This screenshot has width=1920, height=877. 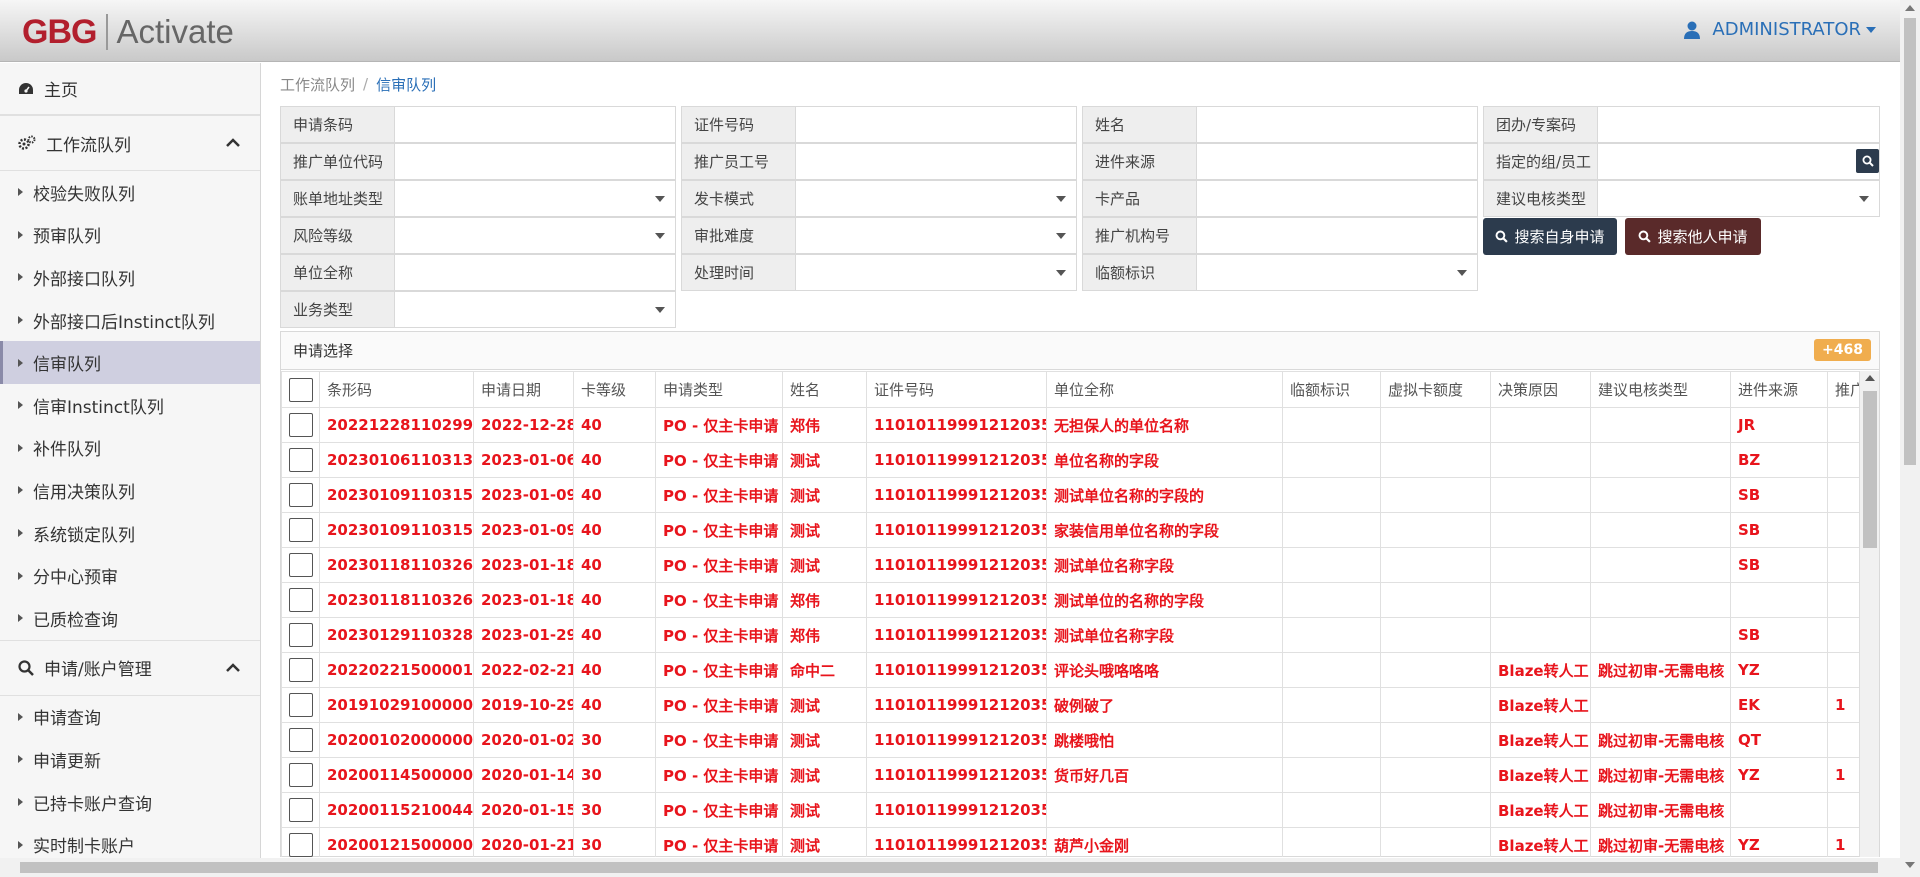 What do you see at coordinates (1660, 810) in the screenshot?
I see `table-cell: 跳过初审-无需电核` at bounding box center [1660, 810].